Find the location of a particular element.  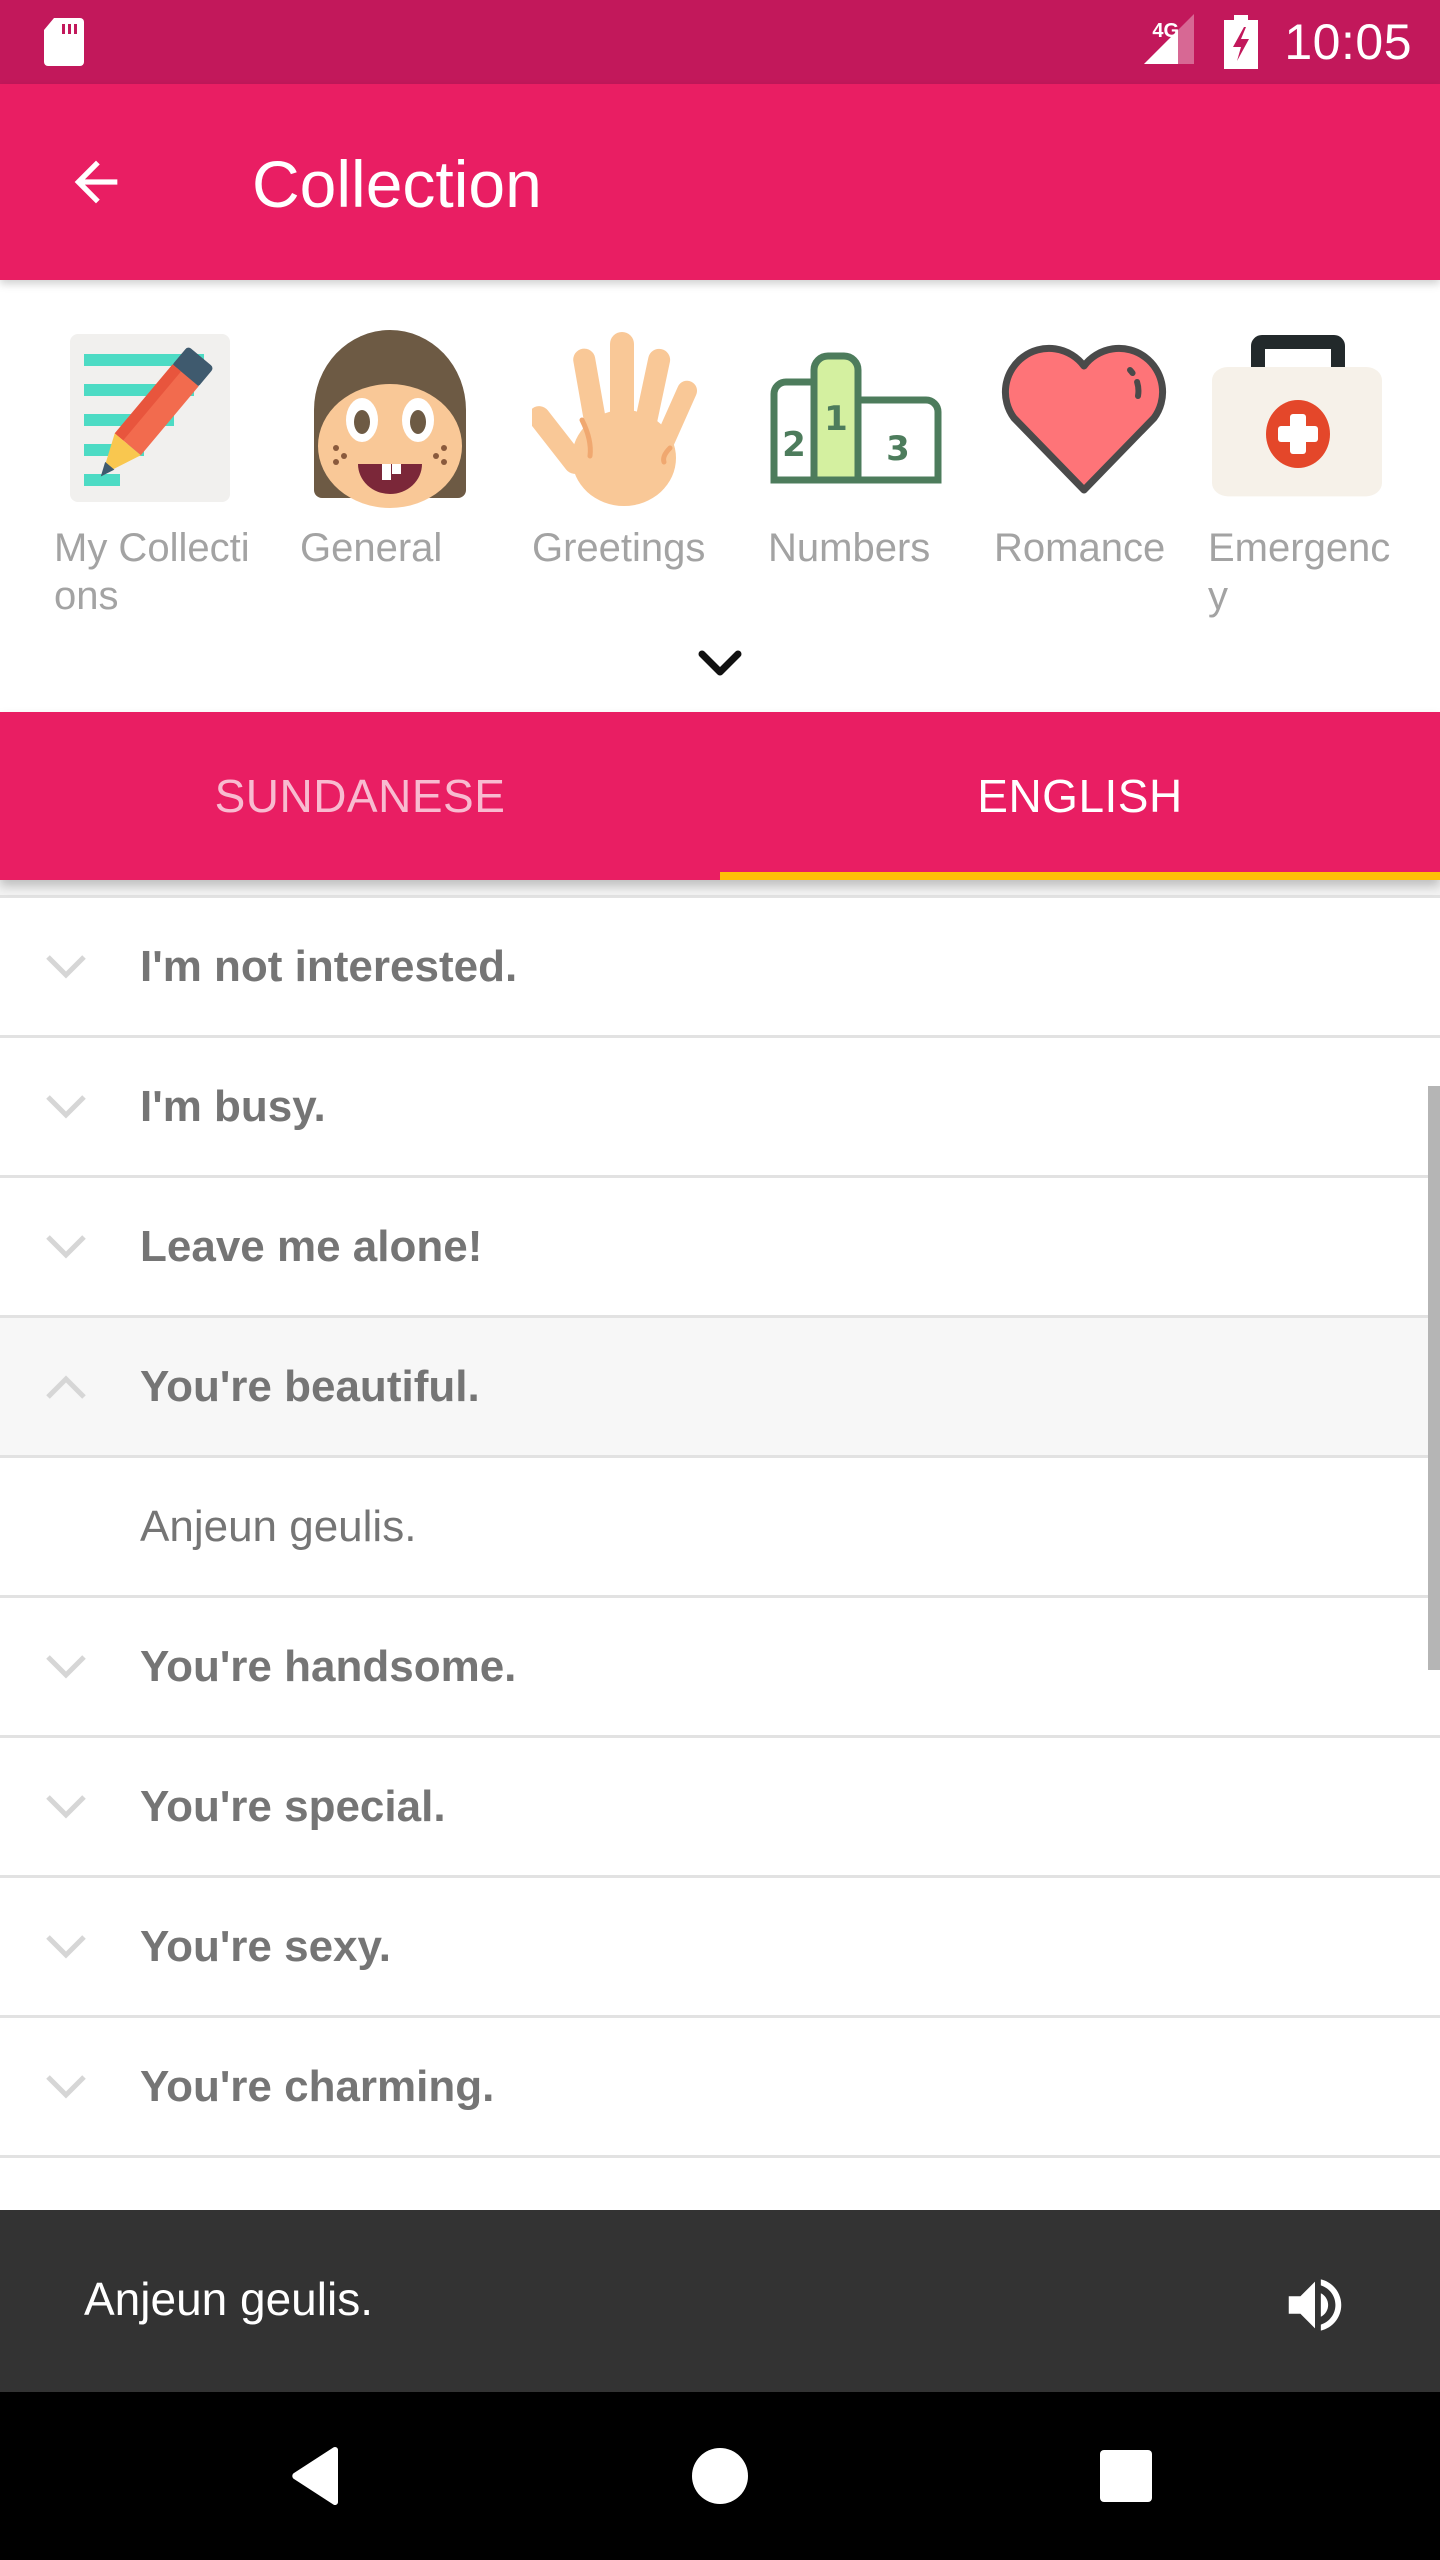

language-tabs: SUNDANESE ENGLISH is located at coordinates (720, 796).